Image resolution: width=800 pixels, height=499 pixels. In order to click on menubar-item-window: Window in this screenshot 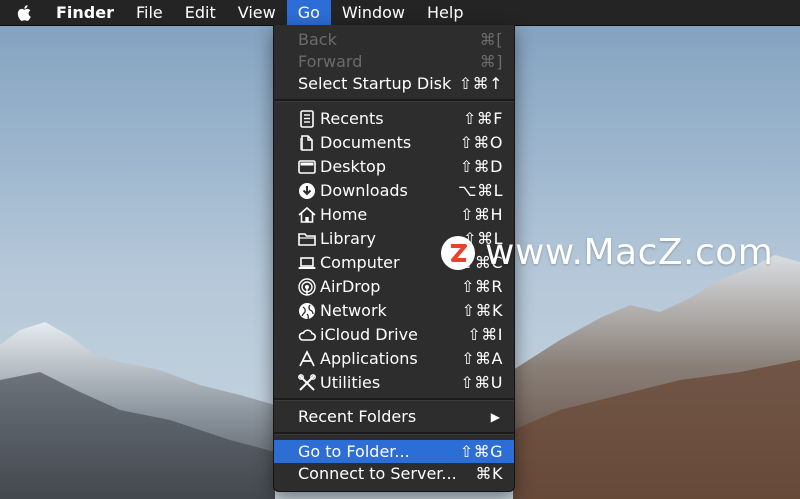, I will do `click(373, 12)`.